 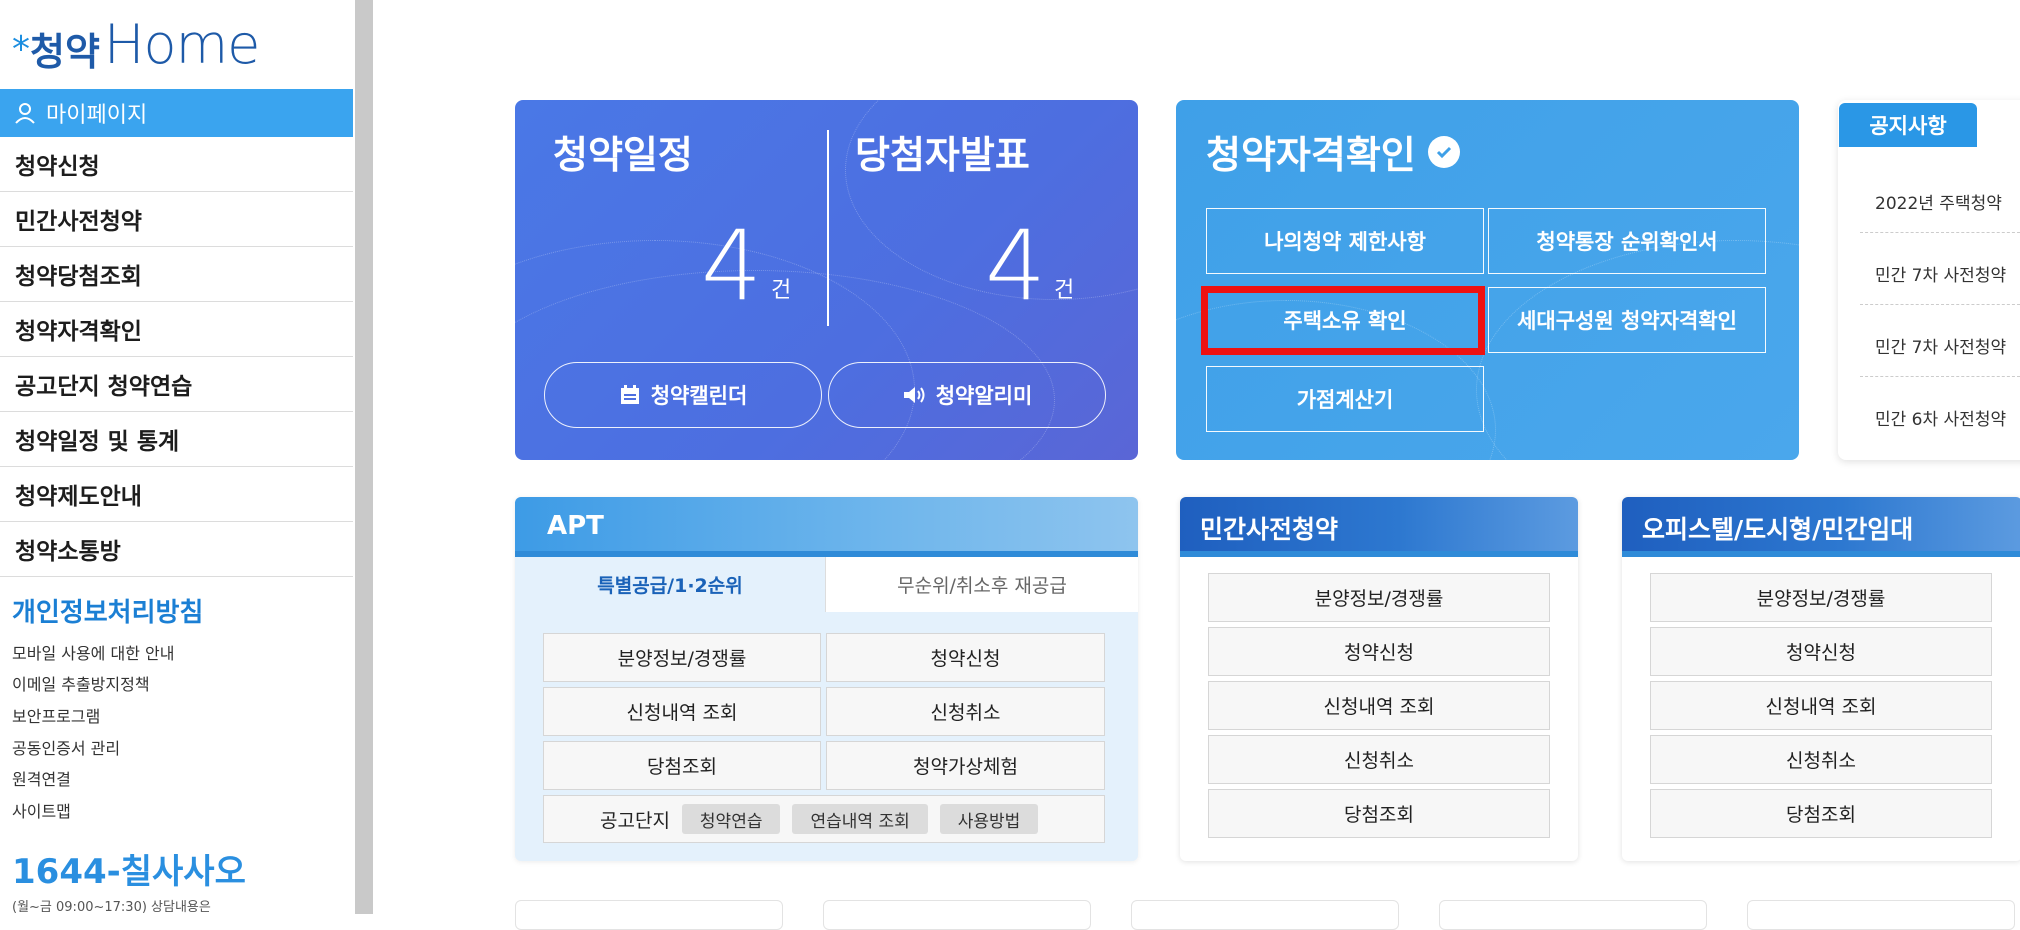 I want to click on apt-simulation-button: 청약가상체험, so click(x=965, y=765).